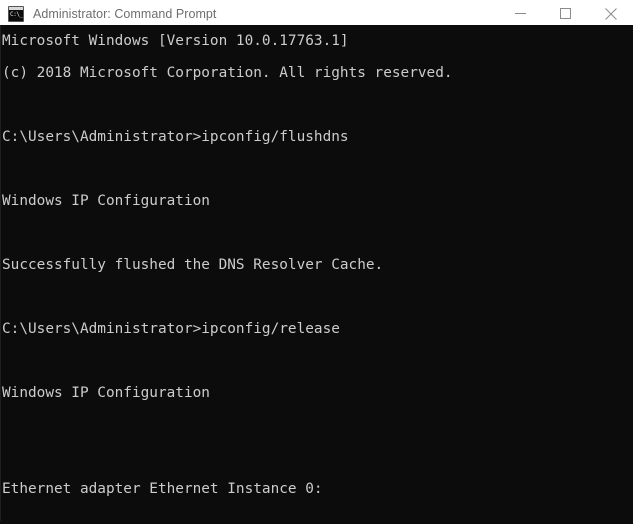  I want to click on minimize-icon, so click(520, 13).